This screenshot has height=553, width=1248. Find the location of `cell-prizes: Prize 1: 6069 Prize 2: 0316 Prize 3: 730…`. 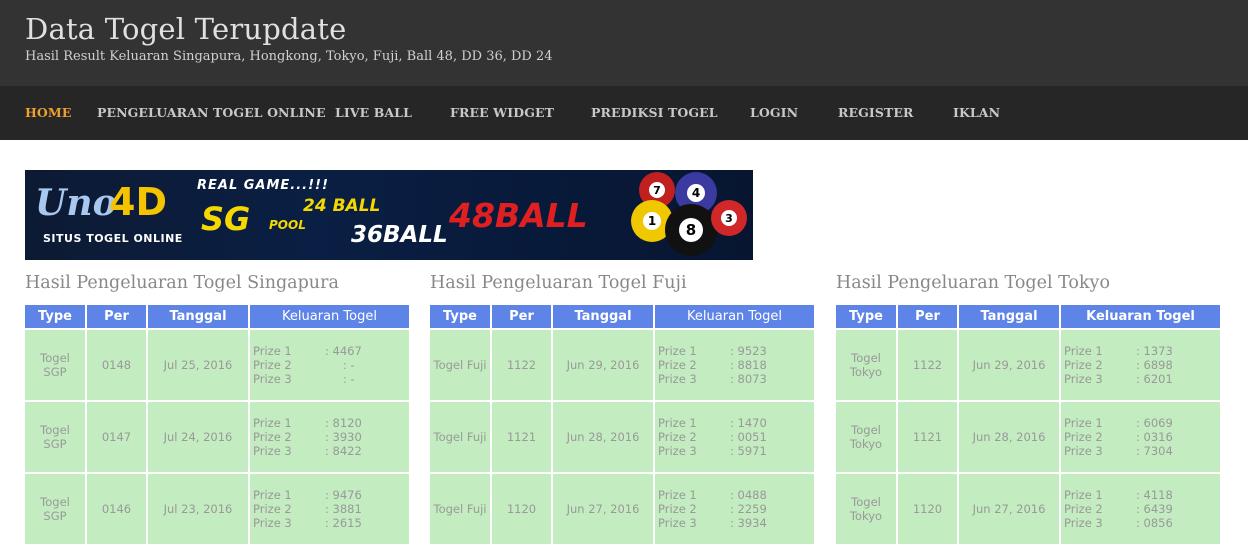

cell-prizes: Prize 1: 6069 Prize 2: 0316 Prize 3: 730… is located at coordinates (1140, 437).